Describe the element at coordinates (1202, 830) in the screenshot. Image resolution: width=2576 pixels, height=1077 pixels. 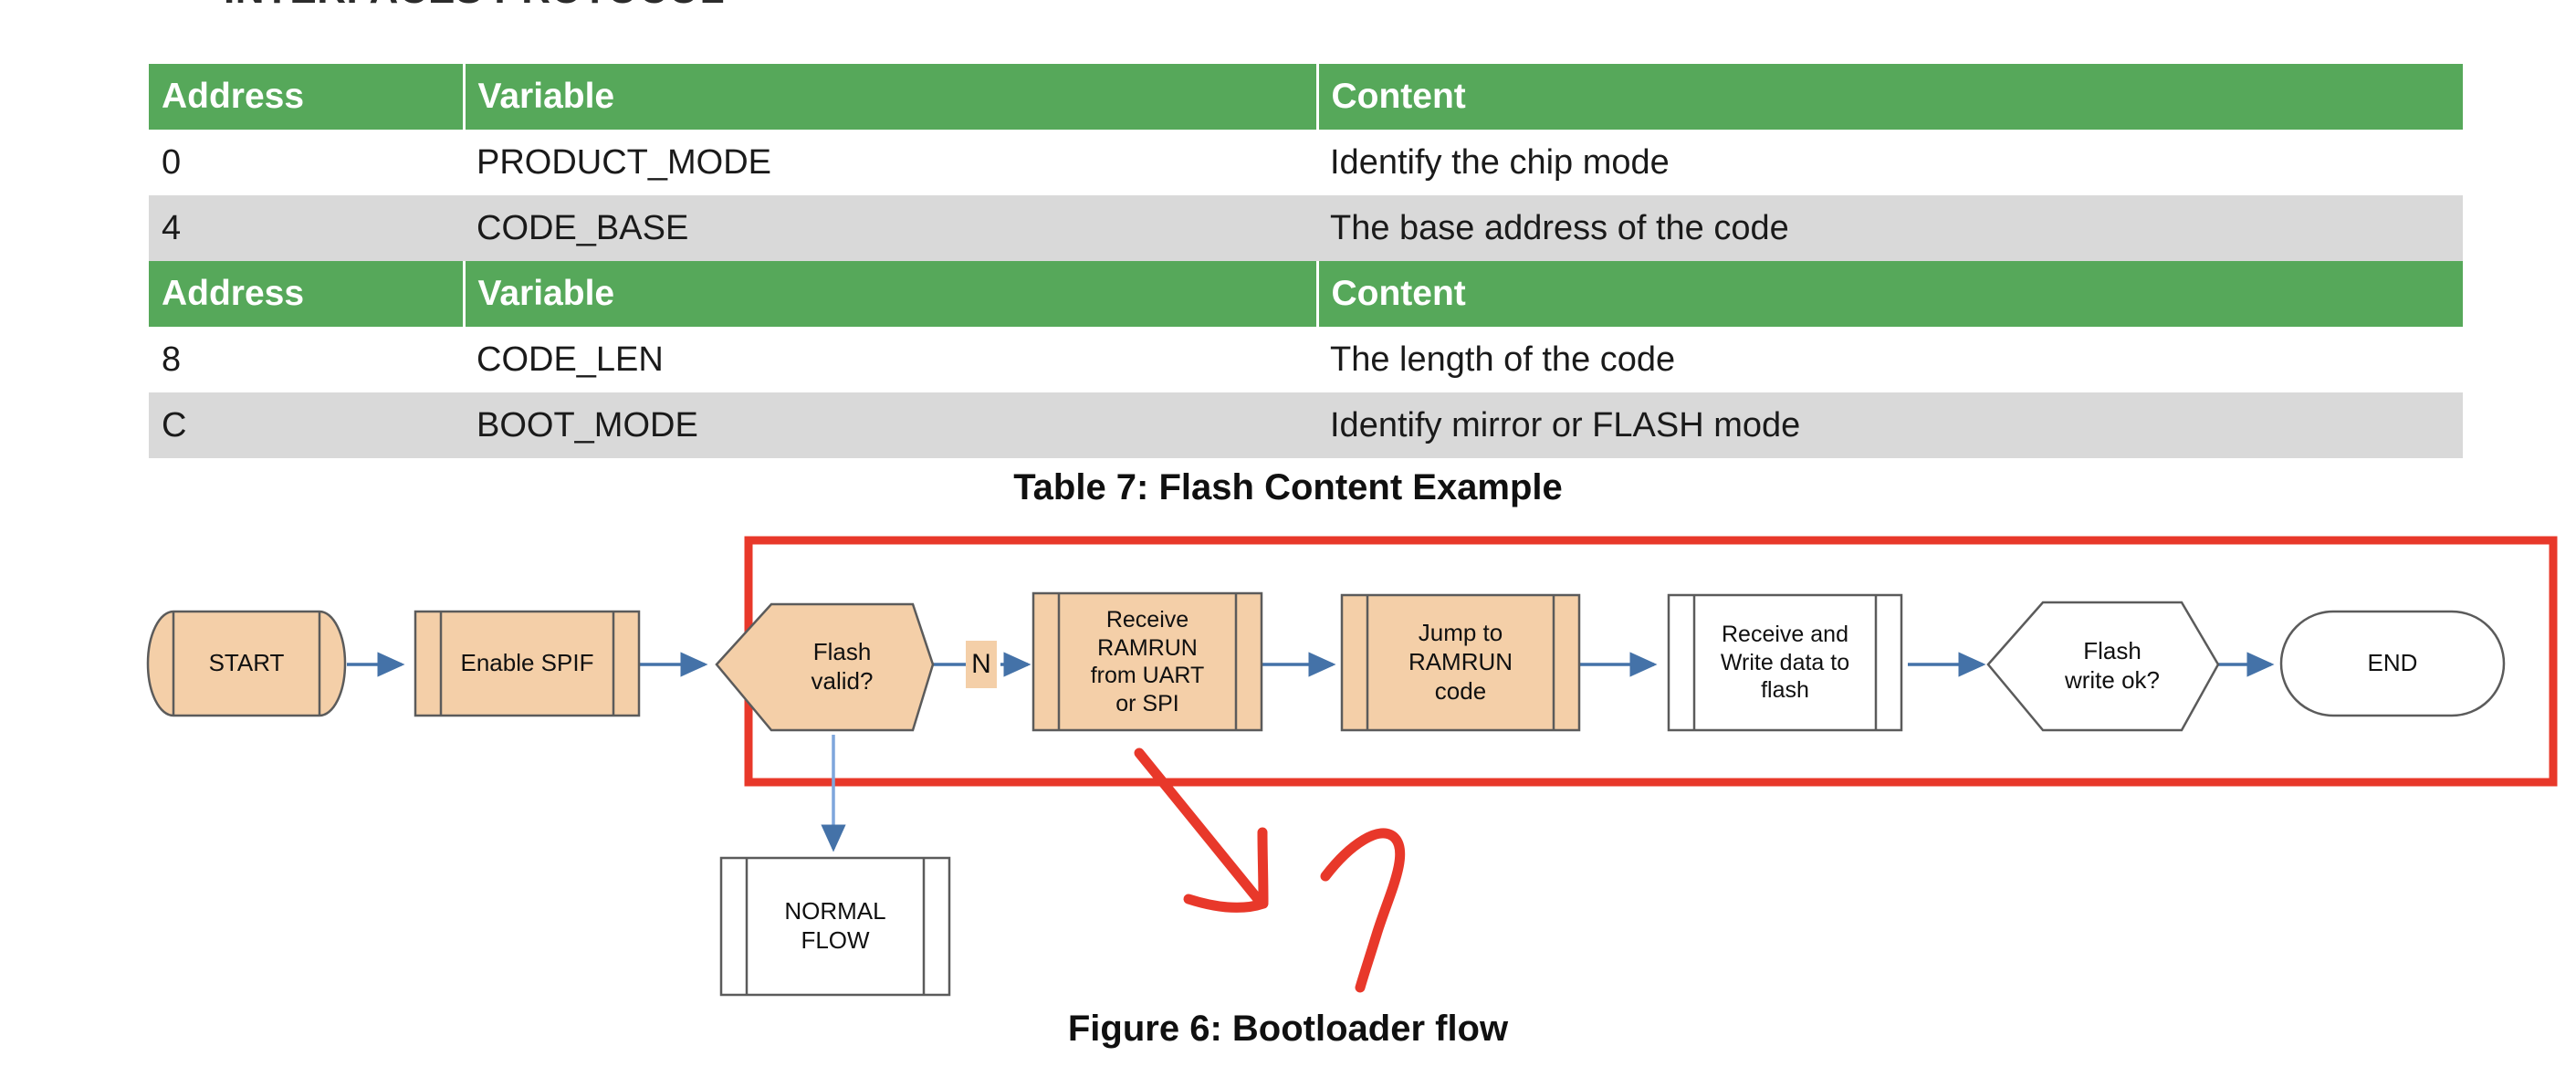
I see `hand-drawn-red-arrow` at that location.